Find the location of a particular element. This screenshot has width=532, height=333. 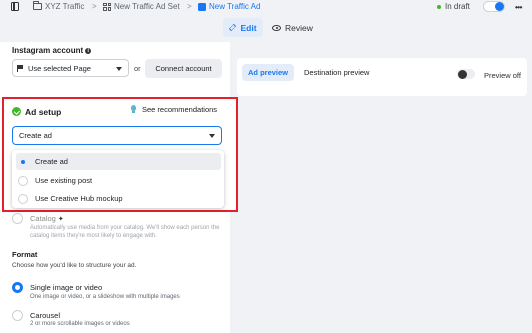

breadcrumb-campaign-label: XYZ Traffic is located at coordinates (65, 6).